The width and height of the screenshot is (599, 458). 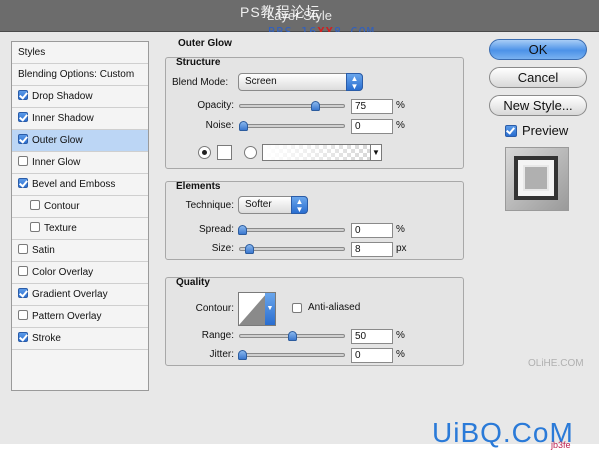 What do you see at coordinates (80, 141) in the screenshot?
I see `style-item-outer-glow: Outer Glow` at bounding box center [80, 141].